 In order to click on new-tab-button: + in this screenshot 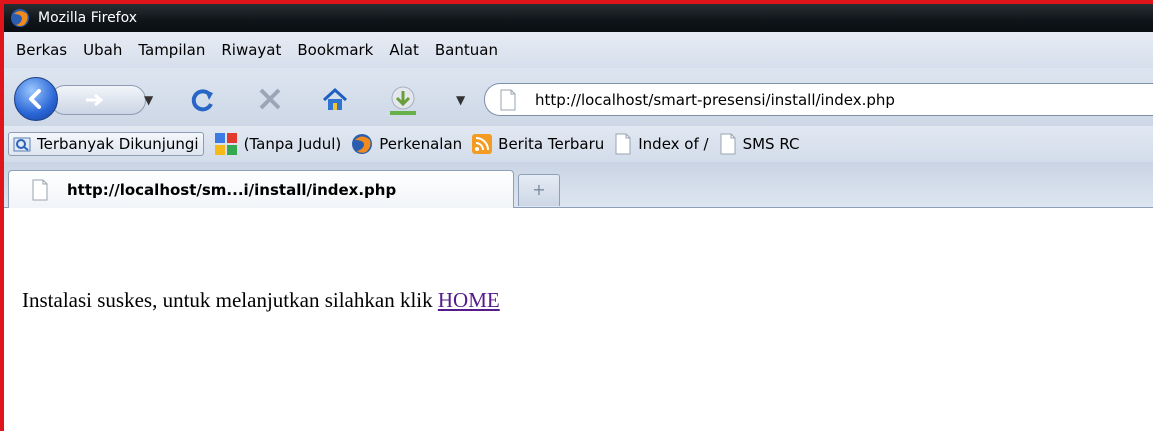, I will do `click(539, 190)`.